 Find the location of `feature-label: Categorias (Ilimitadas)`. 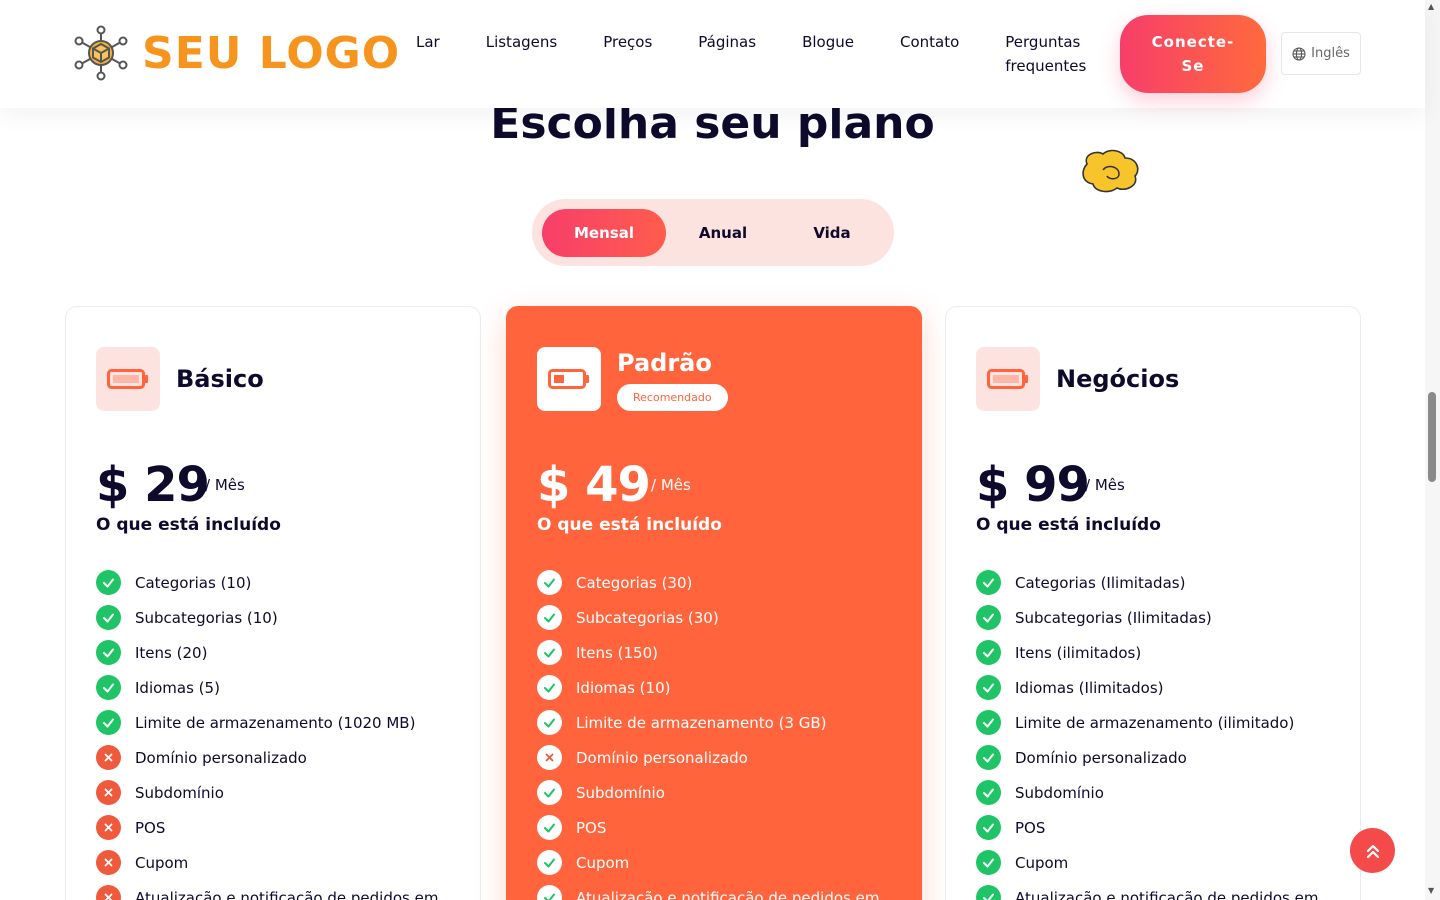

feature-label: Categorias (Ilimitadas) is located at coordinates (1100, 582).